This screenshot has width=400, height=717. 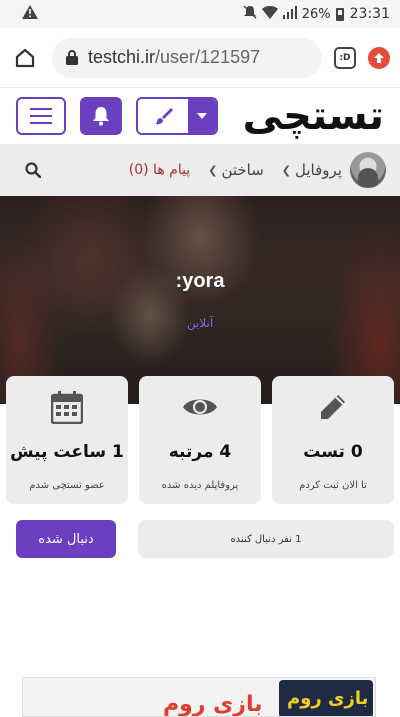 What do you see at coordinates (368, 170) in the screenshot?
I see `avatar` at bounding box center [368, 170].